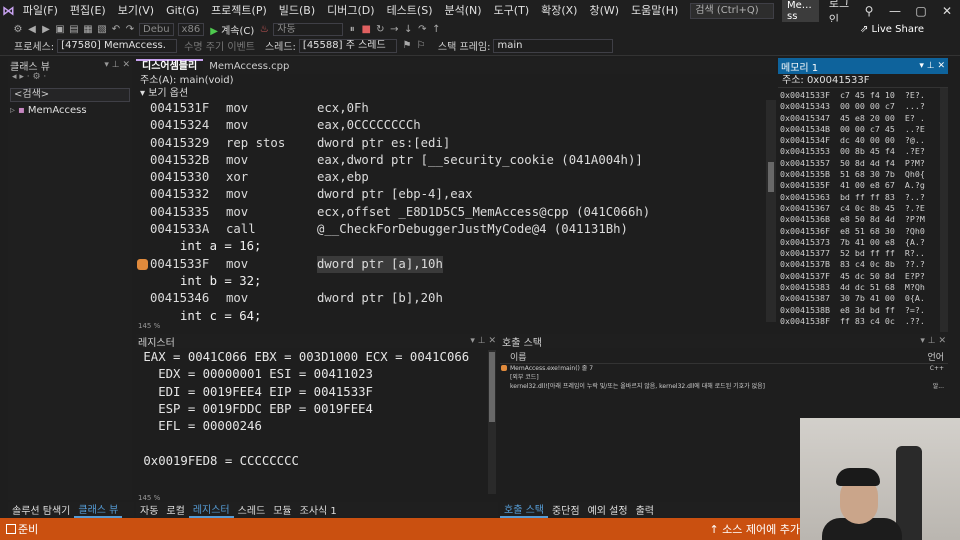 Image resolution: width=960 pixels, height=540 pixels. Describe the element at coordinates (864, 151) in the screenshot. I see `memory-row: 0x00415353 00 8b 45 f4 .?E?` at that location.